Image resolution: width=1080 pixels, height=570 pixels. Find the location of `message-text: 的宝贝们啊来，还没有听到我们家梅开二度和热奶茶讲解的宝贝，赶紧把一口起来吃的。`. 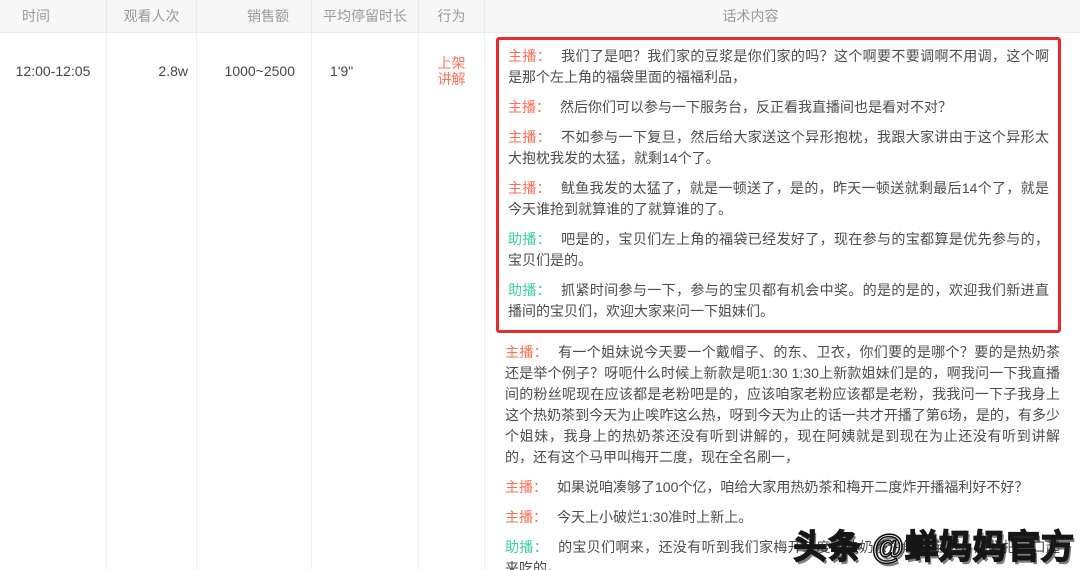

message-text: 的宝贝们啊来，还没有听到我们家梅开二度和热奶茶讲解的宝贝，赶紧把一口起来吃的。 is located at coordinates (783, 554).